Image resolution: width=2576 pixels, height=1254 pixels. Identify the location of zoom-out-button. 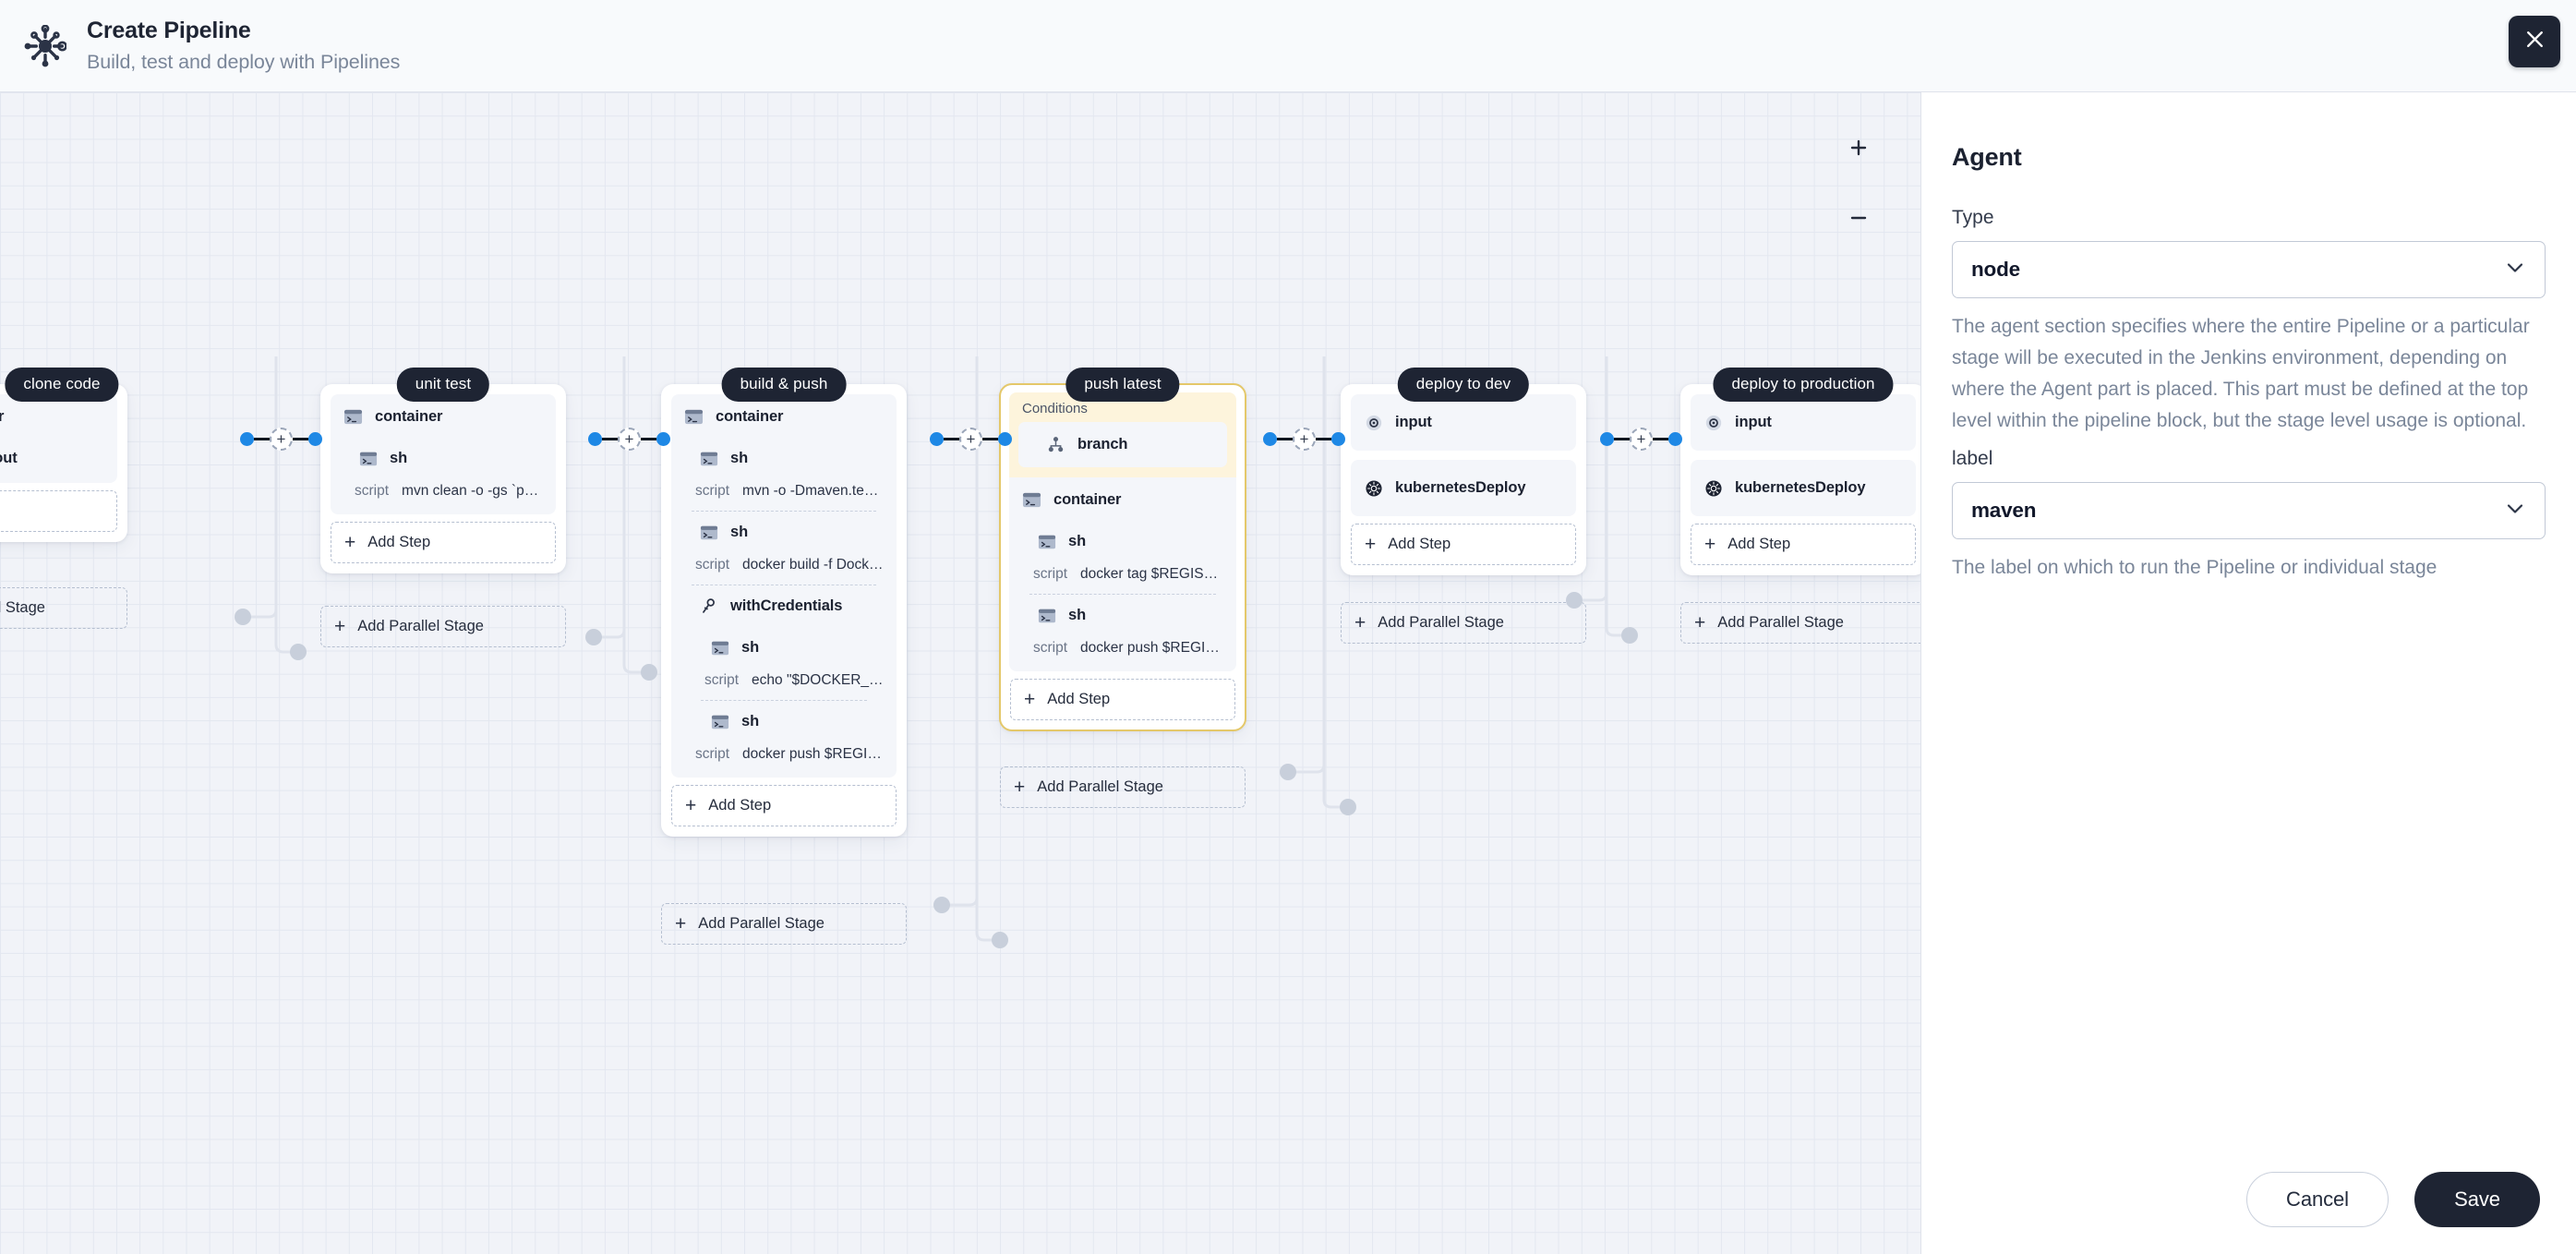
(1858, 217).